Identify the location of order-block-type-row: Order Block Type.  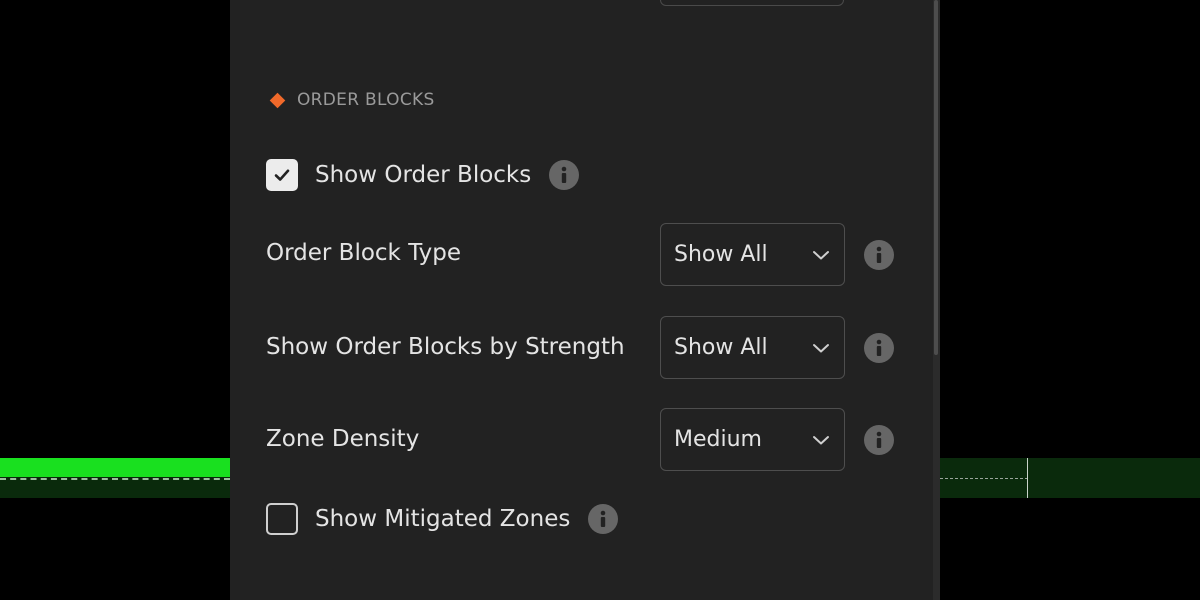
(363, 253).